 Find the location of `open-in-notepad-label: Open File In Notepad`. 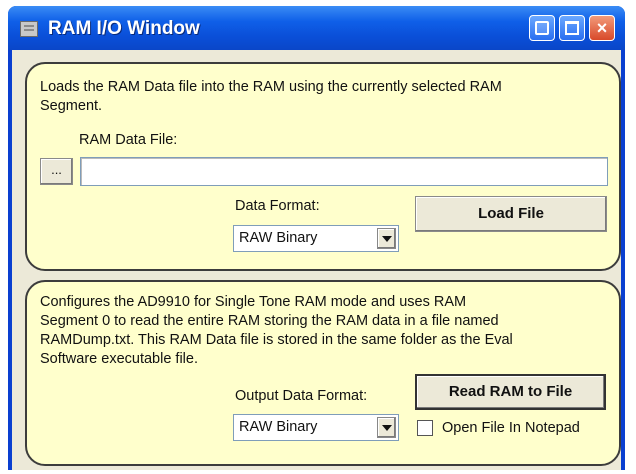

open-in-notepad-label: Open File In Notepad is located at coordinates (511, 428).